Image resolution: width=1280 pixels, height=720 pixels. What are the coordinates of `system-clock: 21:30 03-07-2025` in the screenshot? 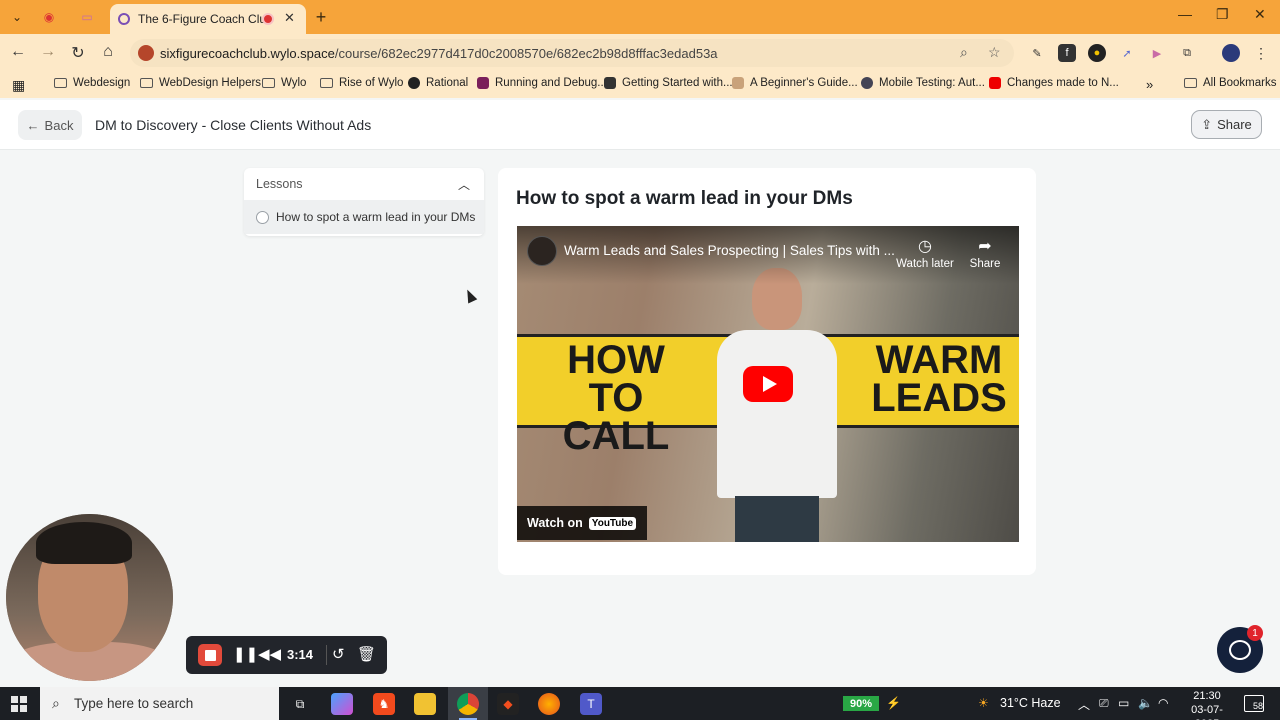 It's located at (1207, 704).